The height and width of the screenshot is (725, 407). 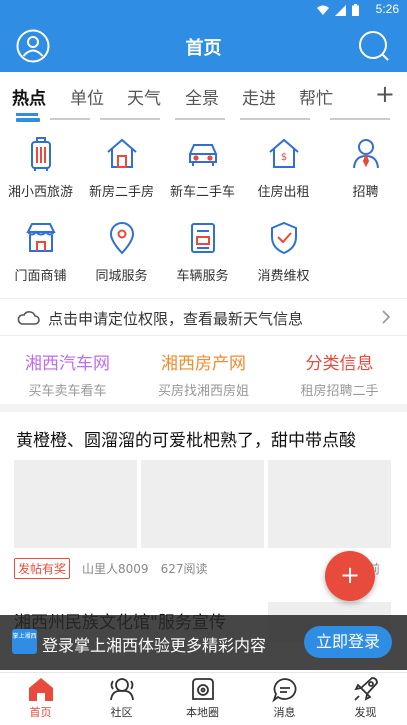 I want to click on site-title: 湘西房产网, so click(x=203, y=364).